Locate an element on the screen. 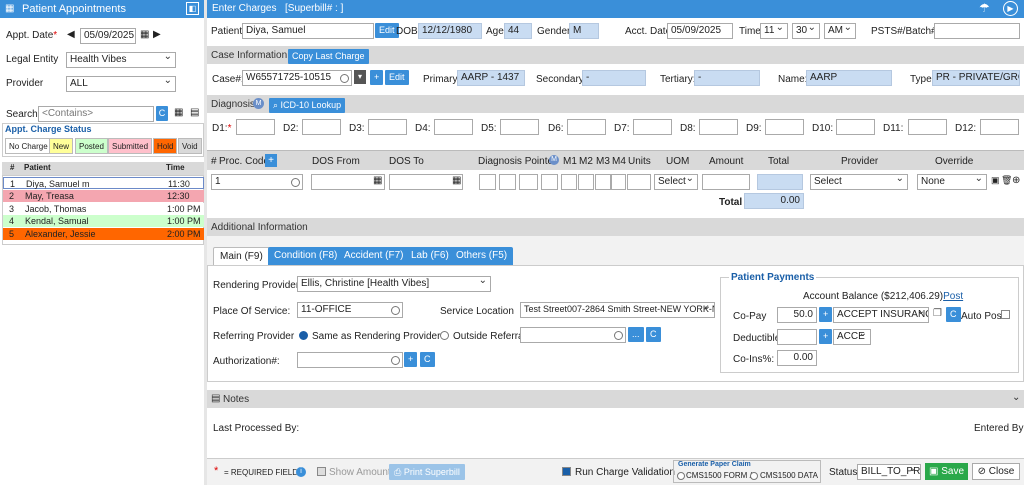 The height and width of the screenshot is (485, 1024). m1-input is located at coordinates (569, 182).